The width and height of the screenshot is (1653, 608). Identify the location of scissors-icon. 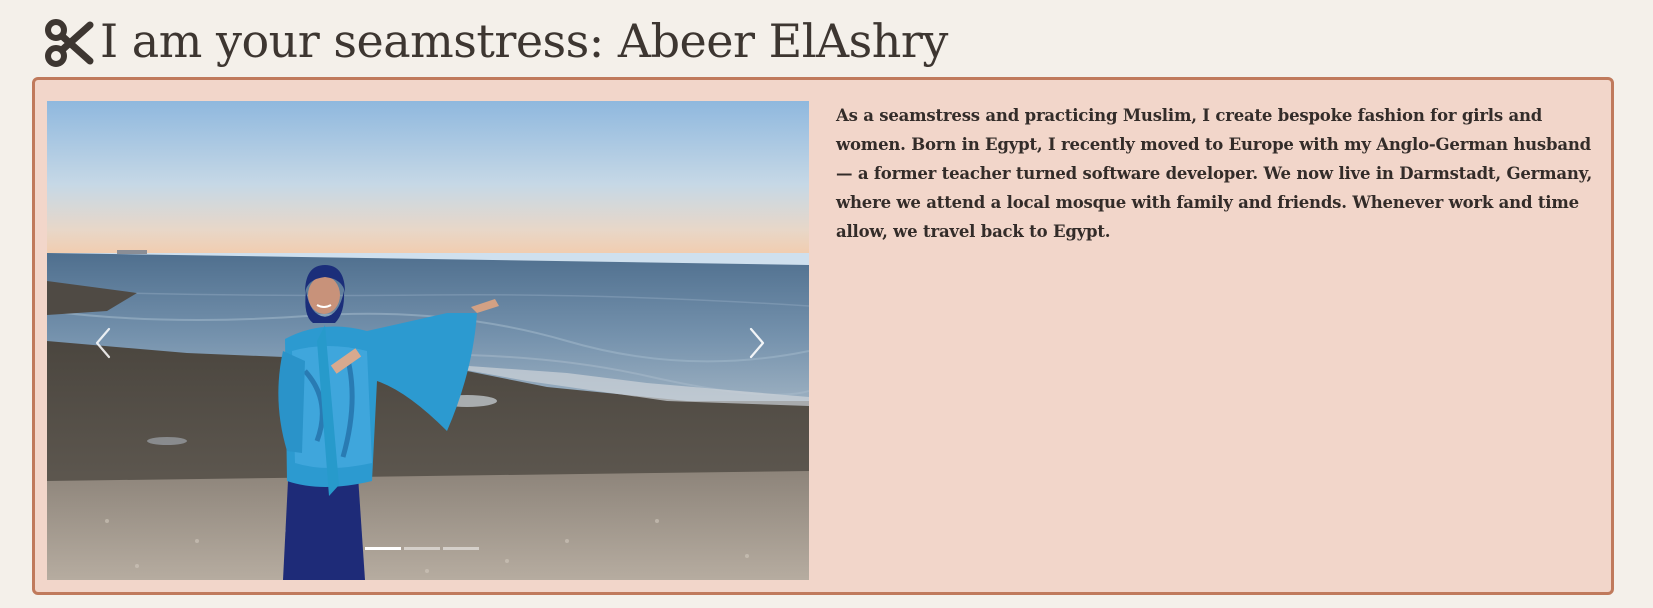
(69, 43).